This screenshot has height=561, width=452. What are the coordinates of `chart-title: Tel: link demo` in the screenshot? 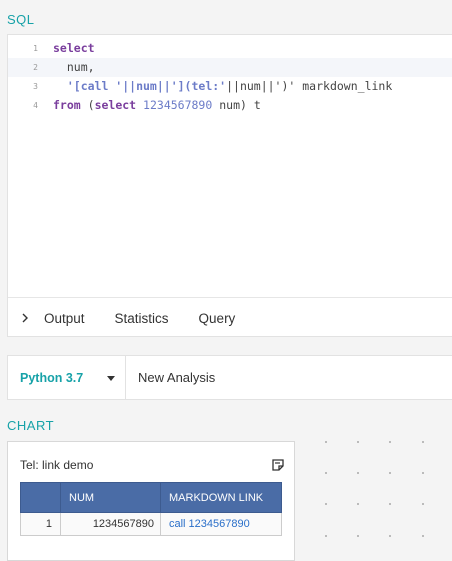 It's located at (57, 465).